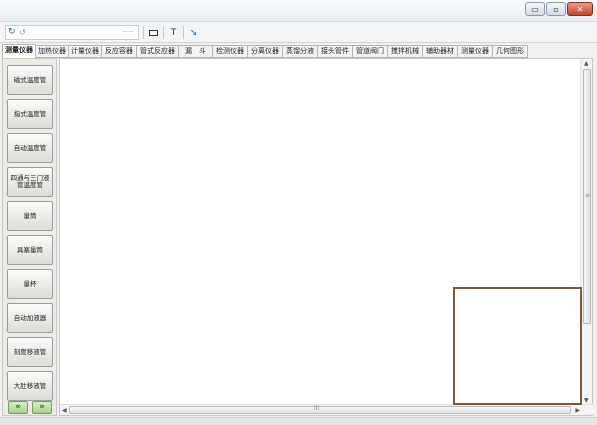  What do you see at coordinates (19, 51) in the screenshot?
I see `tab-0: 测量仪器` at bounding box center [19, 51].